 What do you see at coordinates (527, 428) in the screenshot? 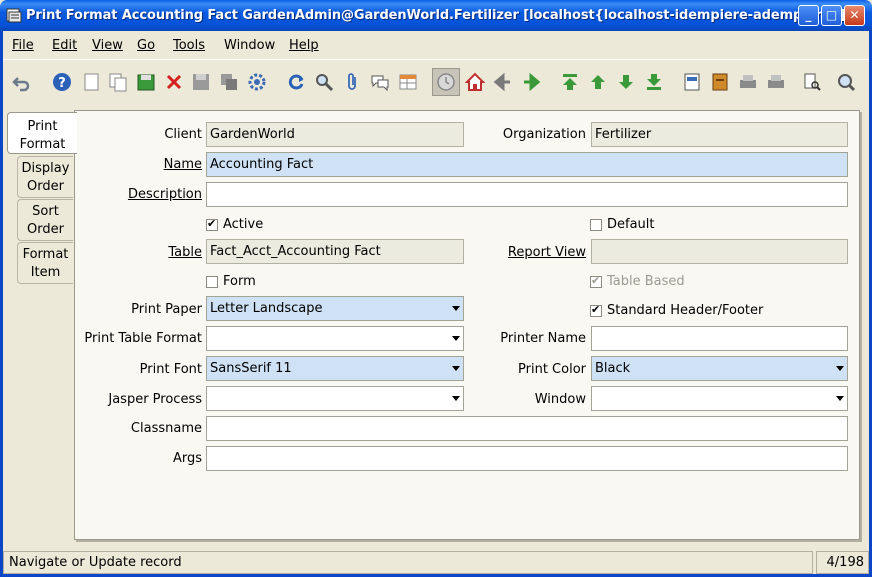
I see `classname-field` at bounding box center [527, 428].